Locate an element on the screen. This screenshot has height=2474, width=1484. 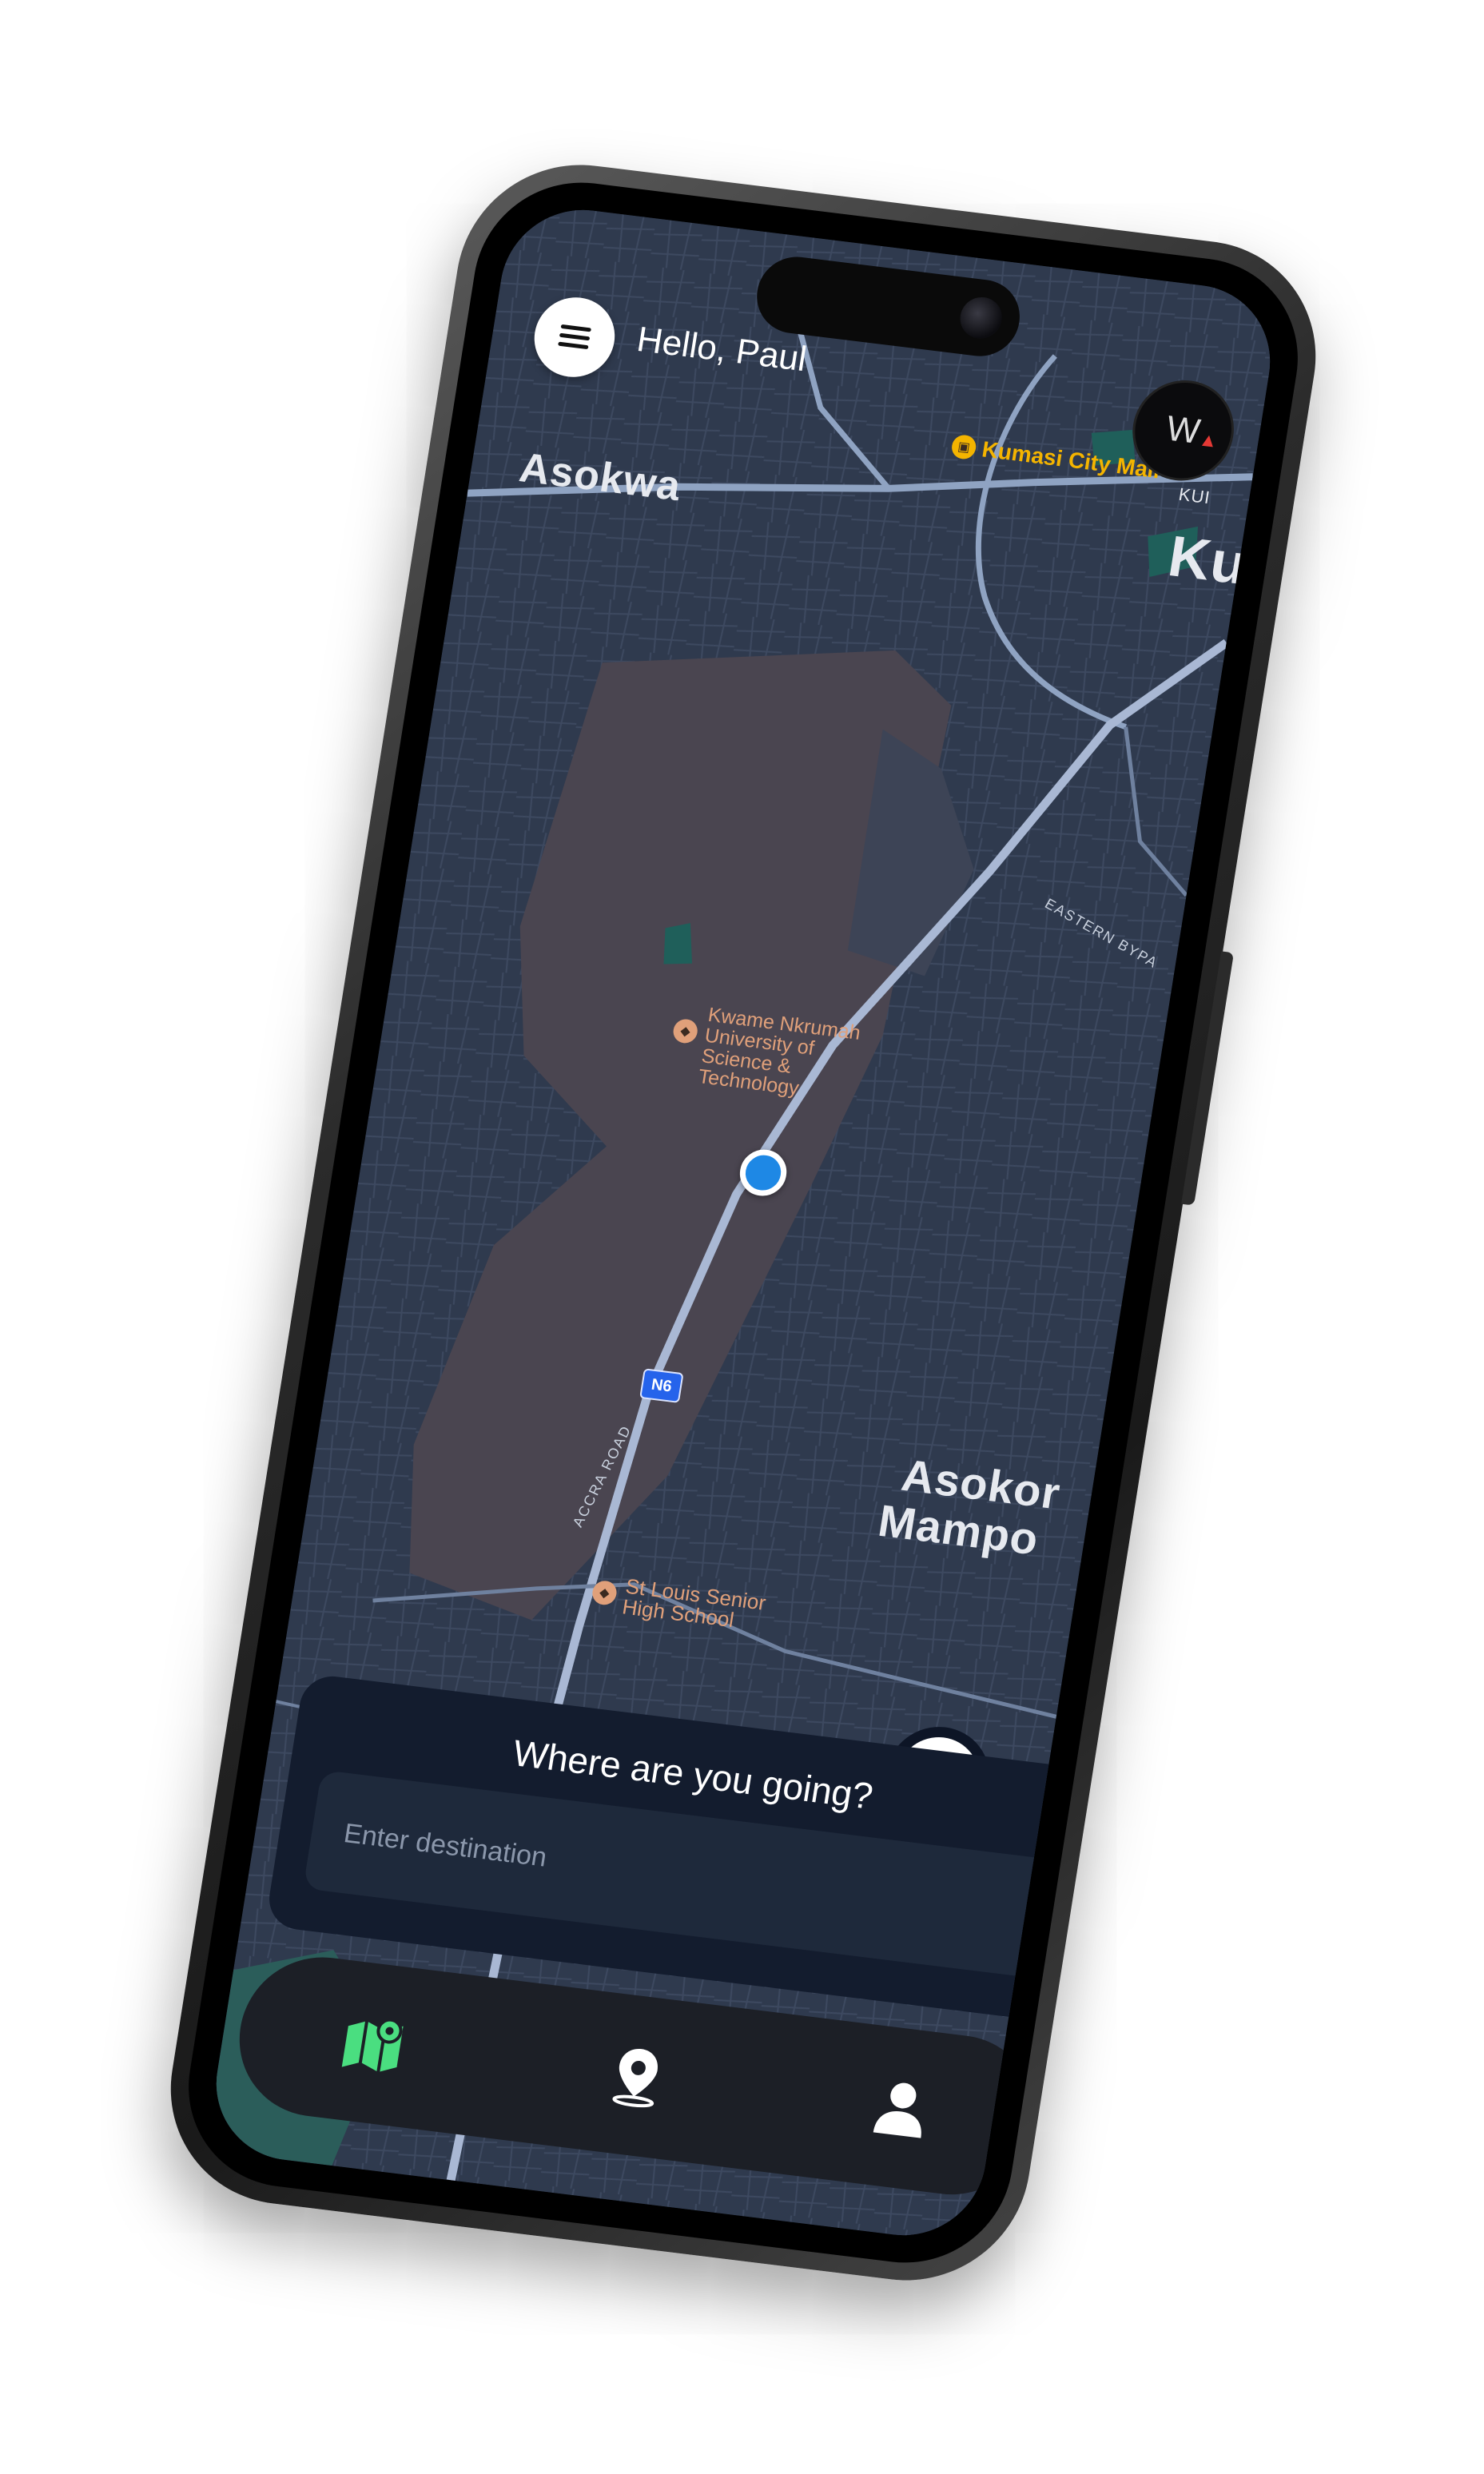
location-pin-icon is located at coordinates (635, 2078).